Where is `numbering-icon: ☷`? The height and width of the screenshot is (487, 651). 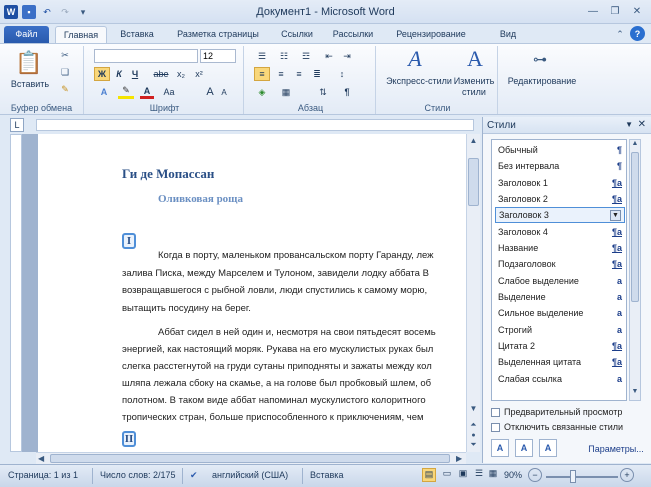
numbering-icon: ☷ is located at coordinates (284, 56).